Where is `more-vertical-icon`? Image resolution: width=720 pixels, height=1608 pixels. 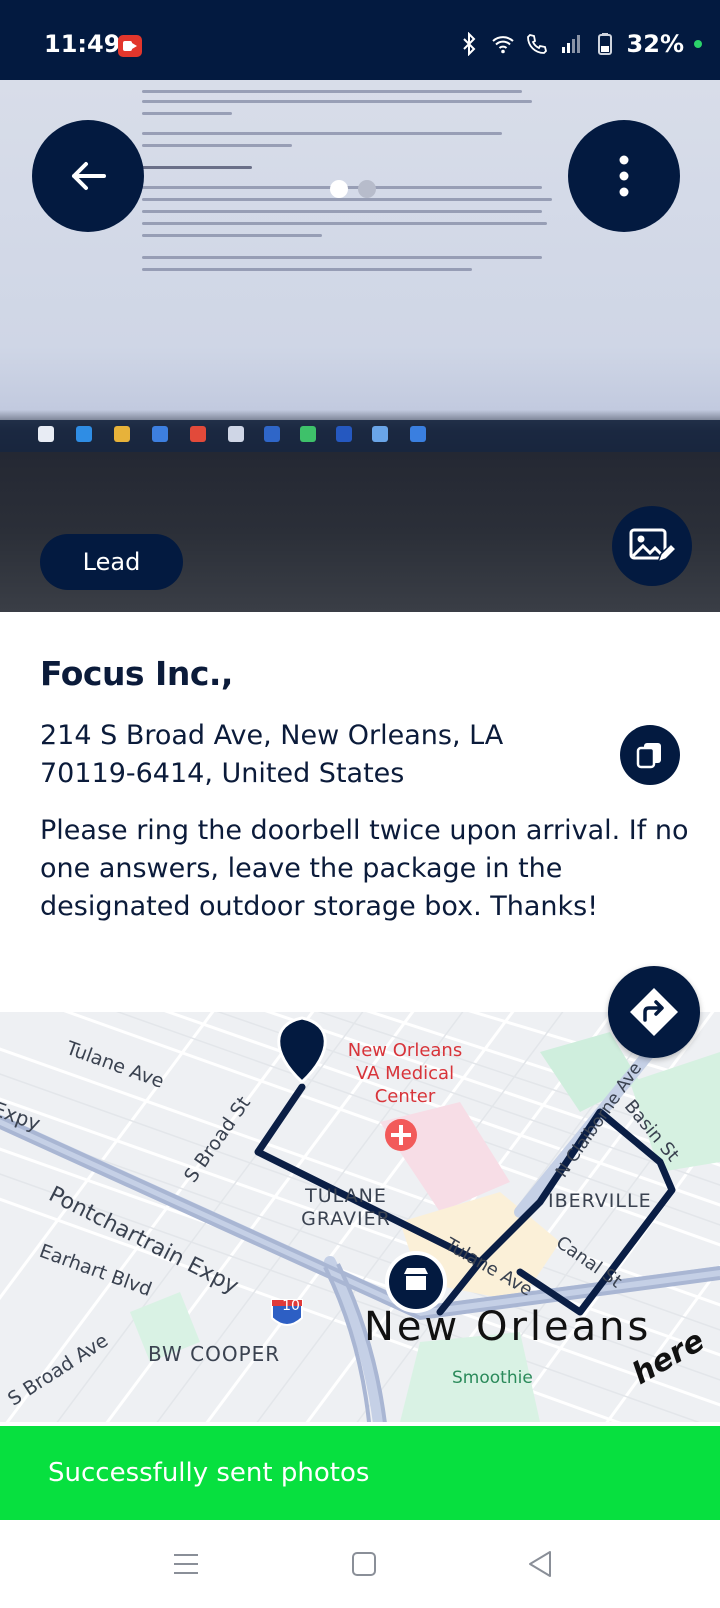 more-vertical-icon is located at coordinates (624, 176).